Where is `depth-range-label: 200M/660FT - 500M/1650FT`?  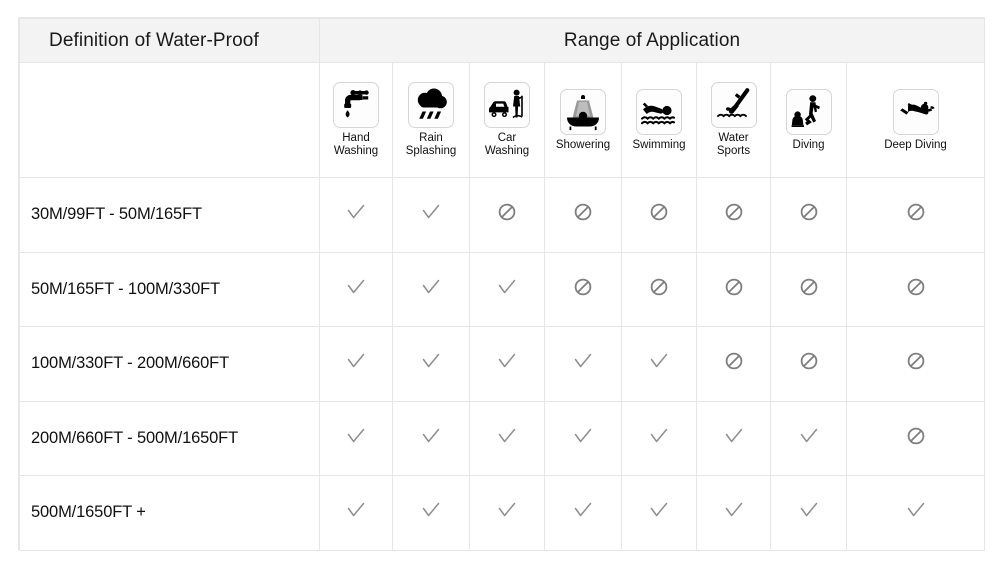
depth-range-label: 200M/660FT - 500M/1650FT is located at coordinates (169, 438).